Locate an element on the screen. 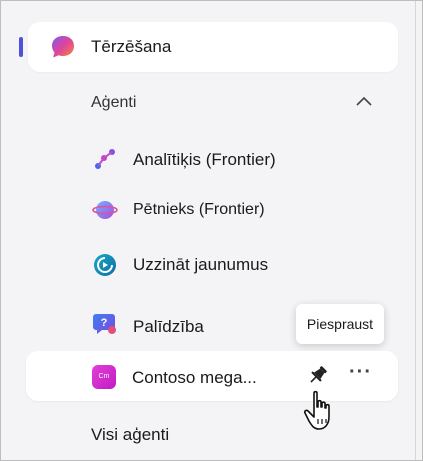 The height and width of the screenshot is (461, 423). chat-bubble-icon is located at coordinates (63, 47).